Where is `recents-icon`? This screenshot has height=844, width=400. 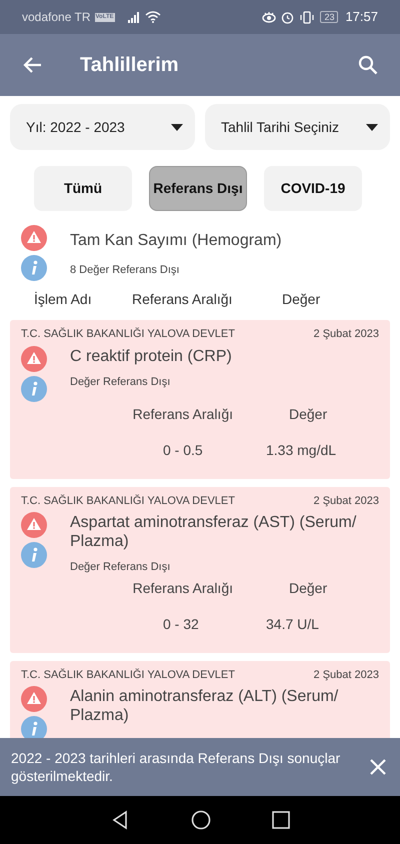 recents-icon is located at coordinates (281, 820).